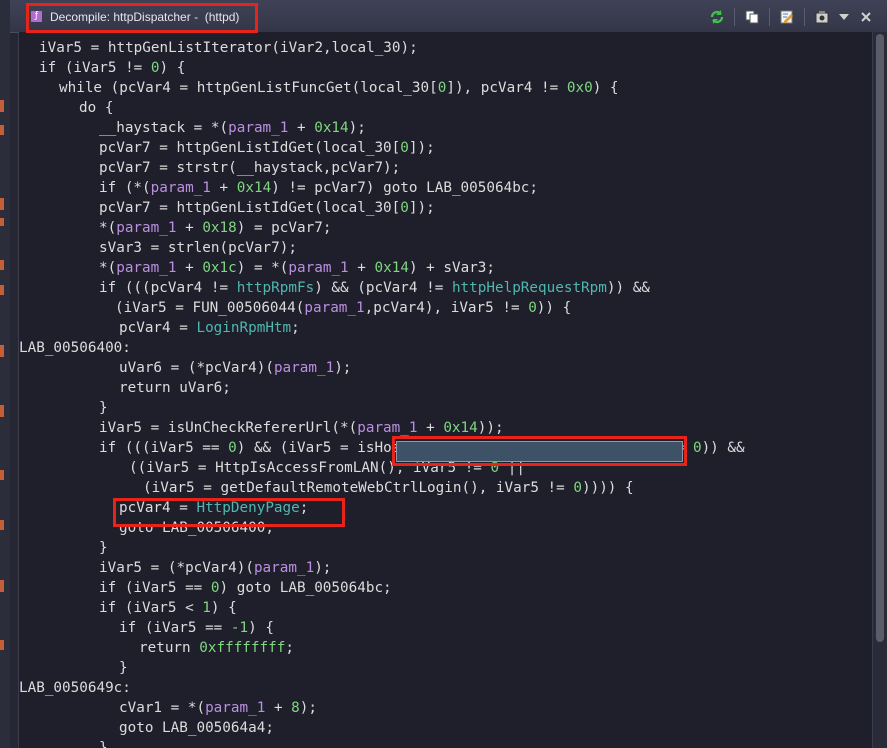 Image resolution: width=887 pixels, height=748 pixels. I want to click on code-token: )))) {, so click(608, 488).